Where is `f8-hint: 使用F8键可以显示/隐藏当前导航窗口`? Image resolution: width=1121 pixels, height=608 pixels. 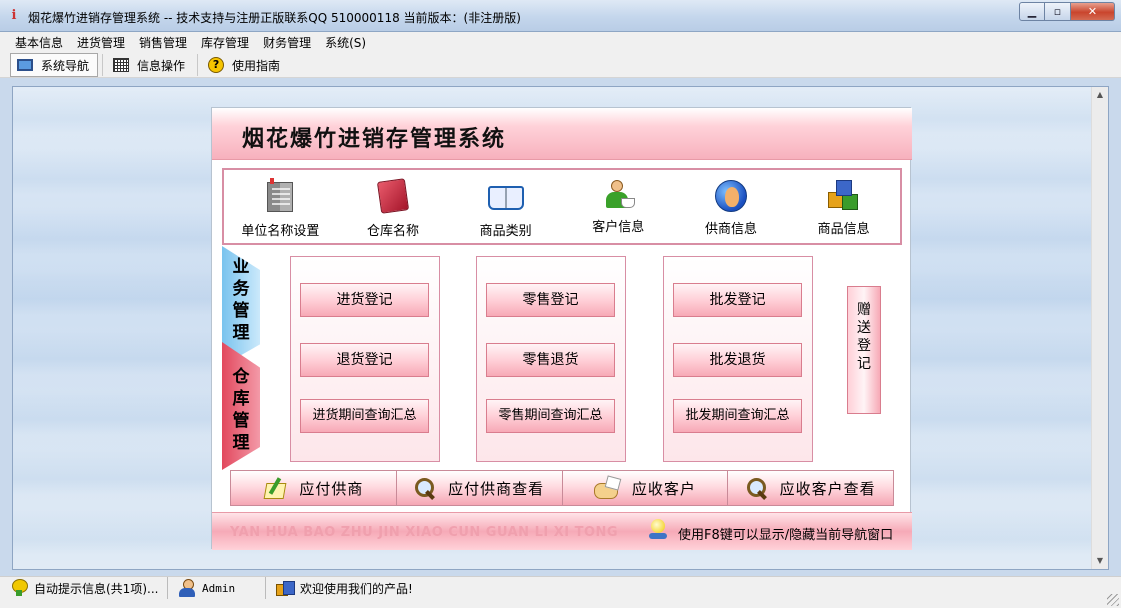 f8-hint: 使用F8键可以显示/隐藏当前导航窗口 is located at coordinates (786, 535).